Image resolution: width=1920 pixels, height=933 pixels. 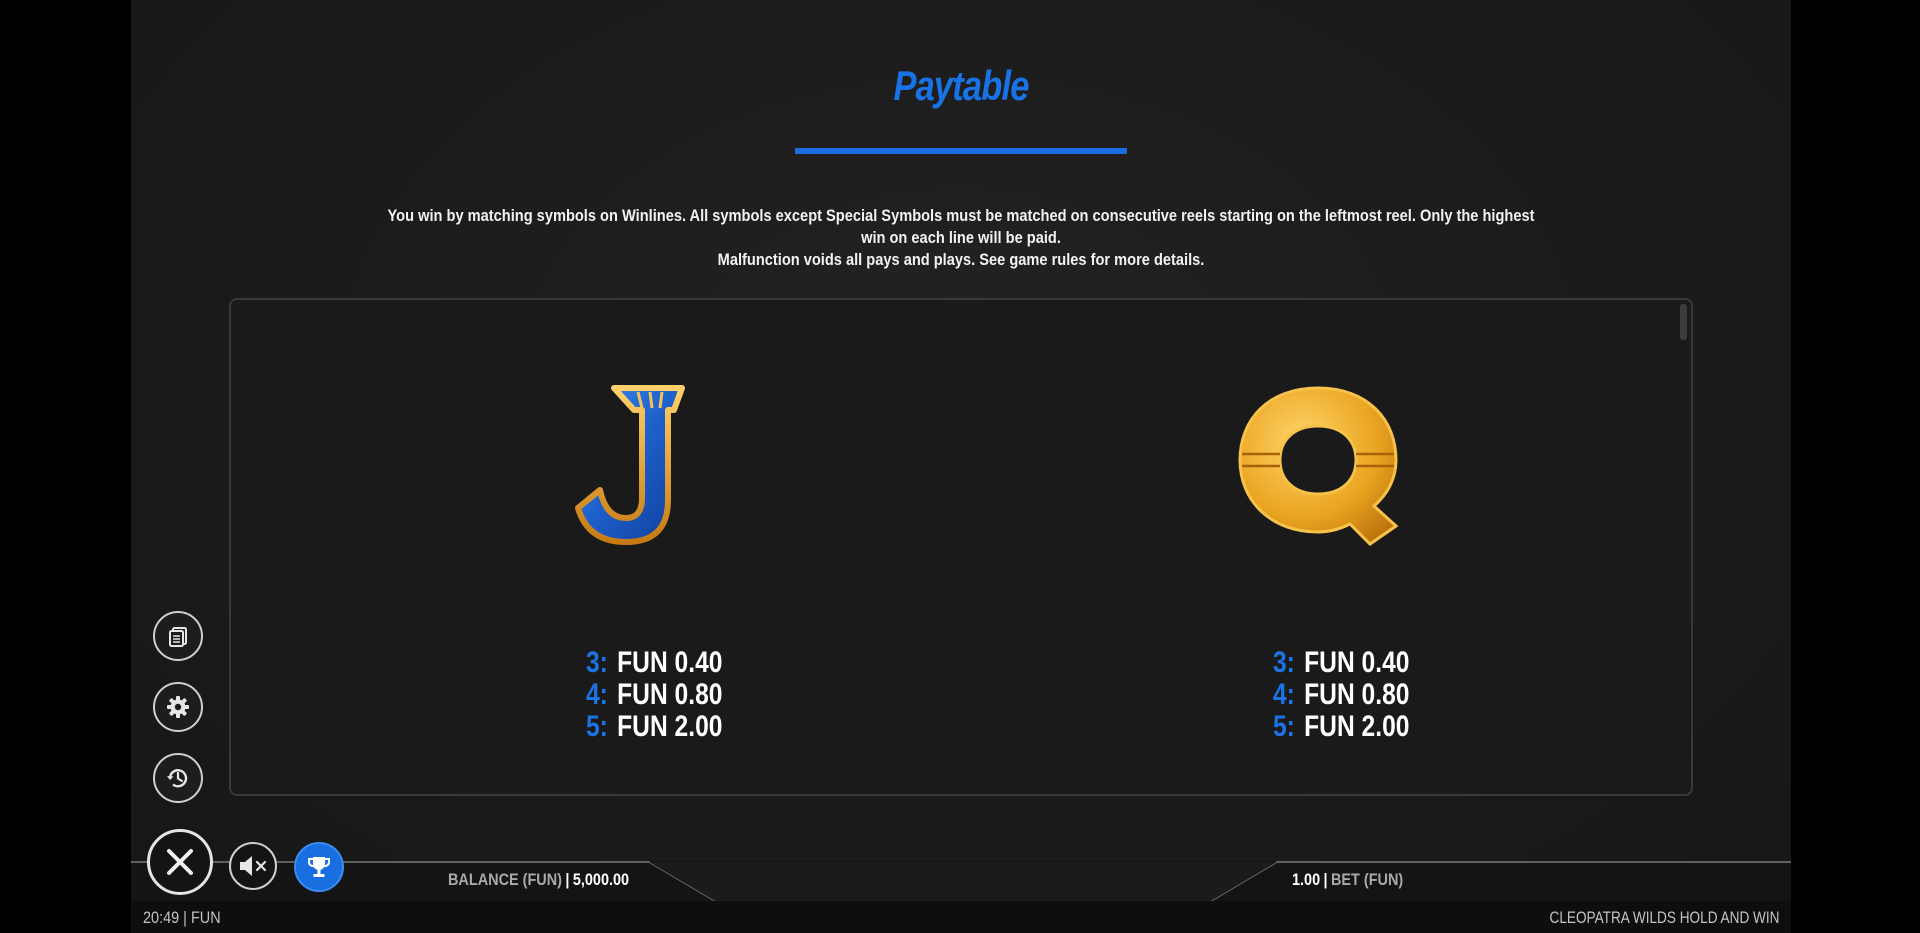 I want to click on history-icon, so click(x=177, y=778).